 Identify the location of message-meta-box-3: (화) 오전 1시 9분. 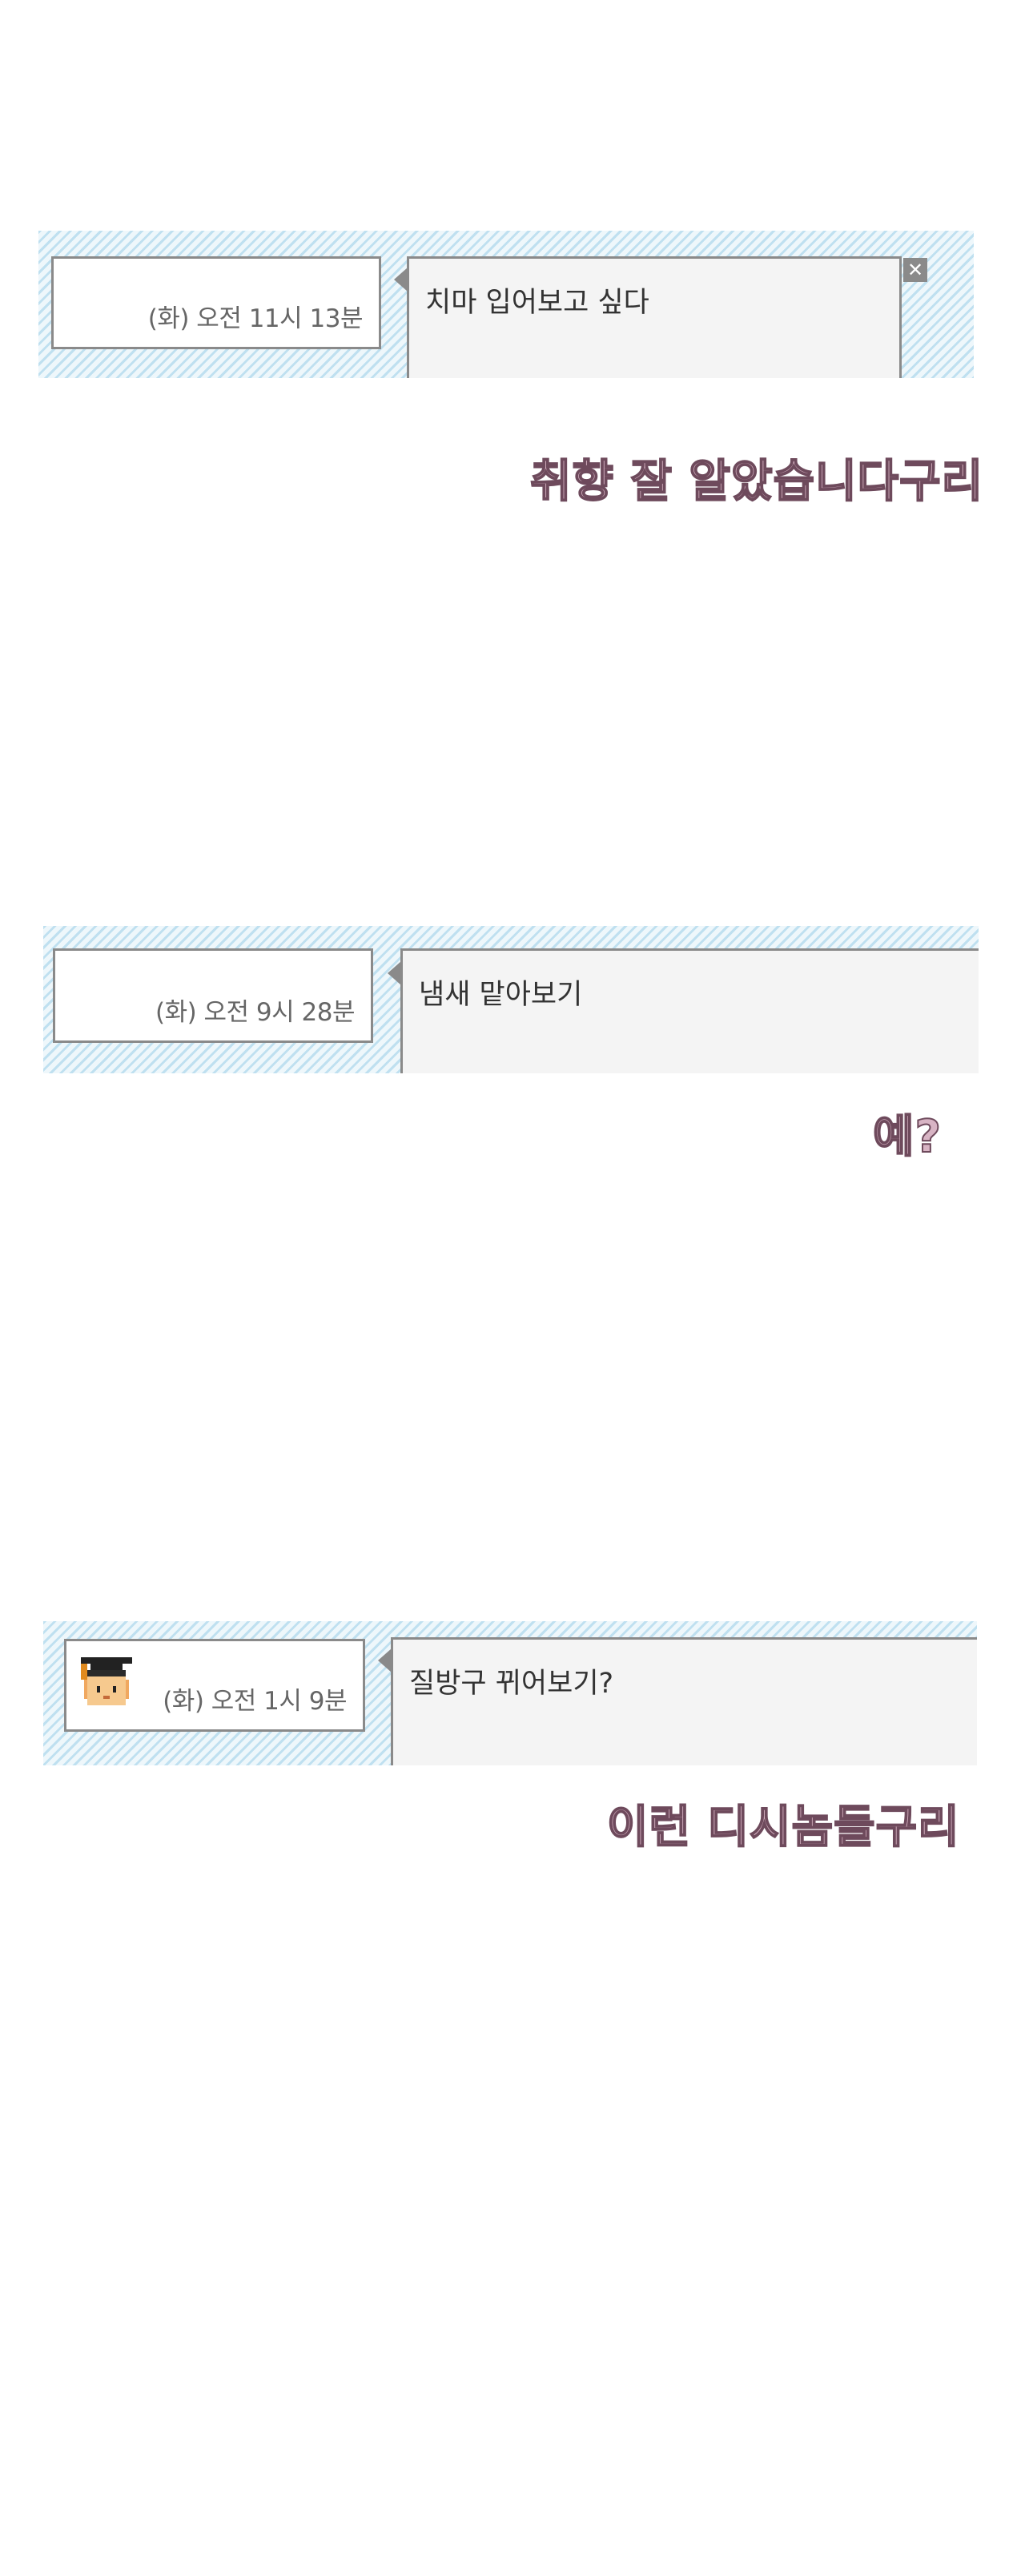
(214, 1685).